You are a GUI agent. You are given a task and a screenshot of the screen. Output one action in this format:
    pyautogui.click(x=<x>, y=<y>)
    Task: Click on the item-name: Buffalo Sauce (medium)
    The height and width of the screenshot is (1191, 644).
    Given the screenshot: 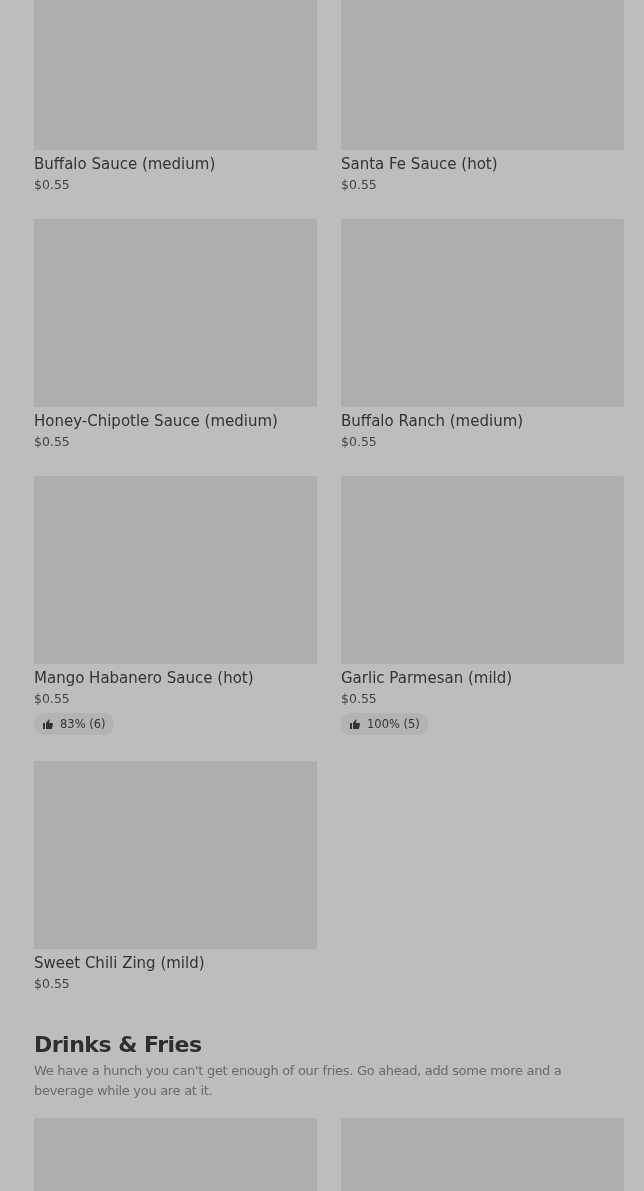 What is the action you would take?
    pyautogui.click(x=175, y=164)
    